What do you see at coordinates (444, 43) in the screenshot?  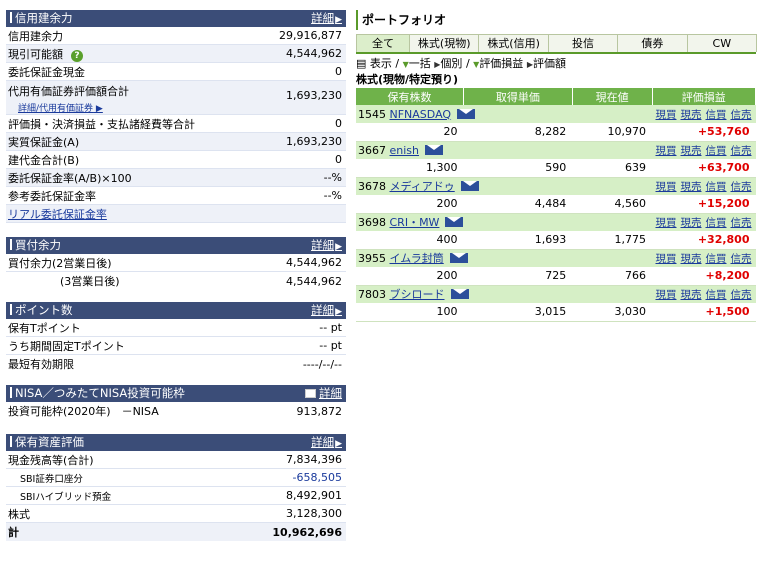 I see `tab-stock-cash: 株式(現物)` at bounding box center [444, 43].